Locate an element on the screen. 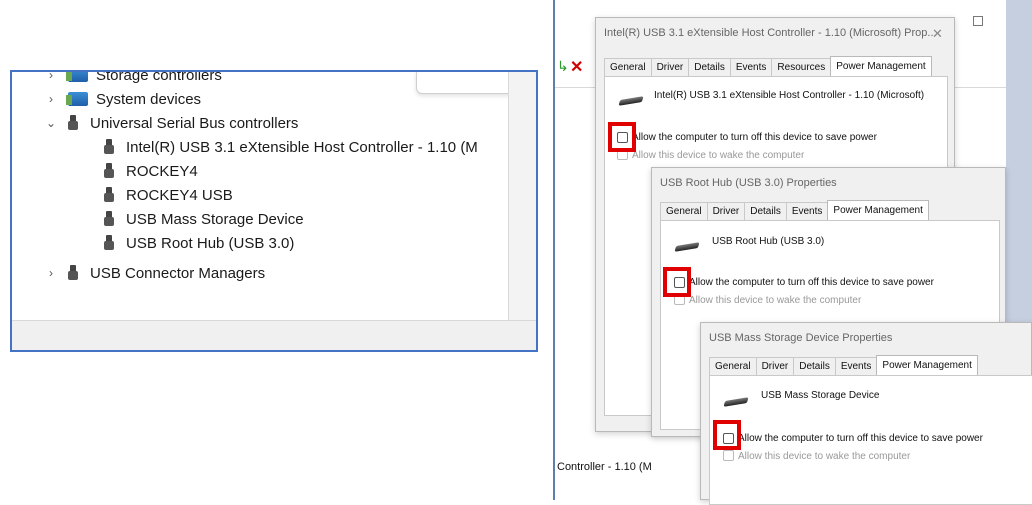 Image resolution: width=1032 pixels, height=505 pixels. tree-item-label: System devices is located at coordinates (149, 99).